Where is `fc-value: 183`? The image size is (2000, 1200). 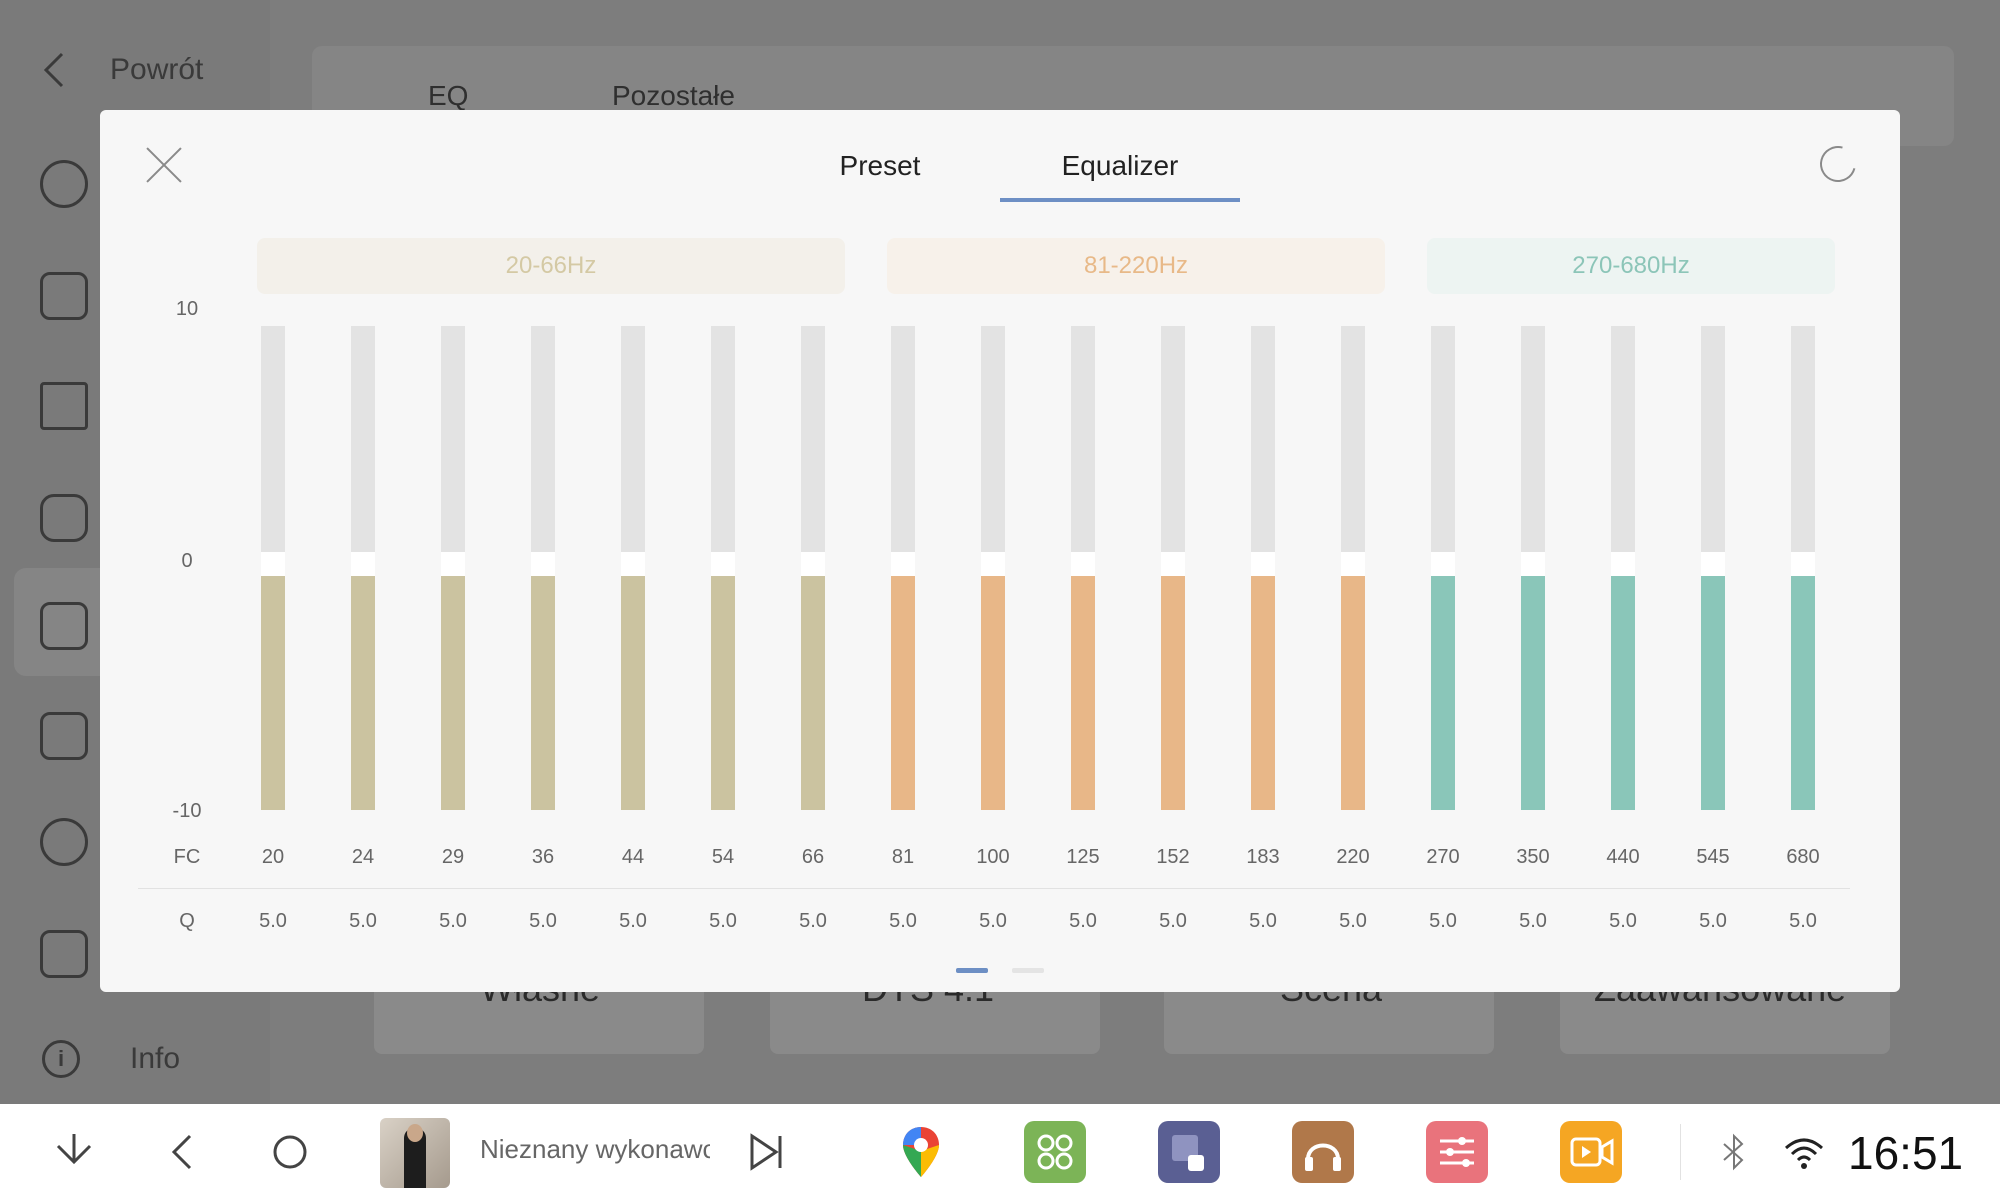
fc-value: 183 is located at coordinates (1263, 857).